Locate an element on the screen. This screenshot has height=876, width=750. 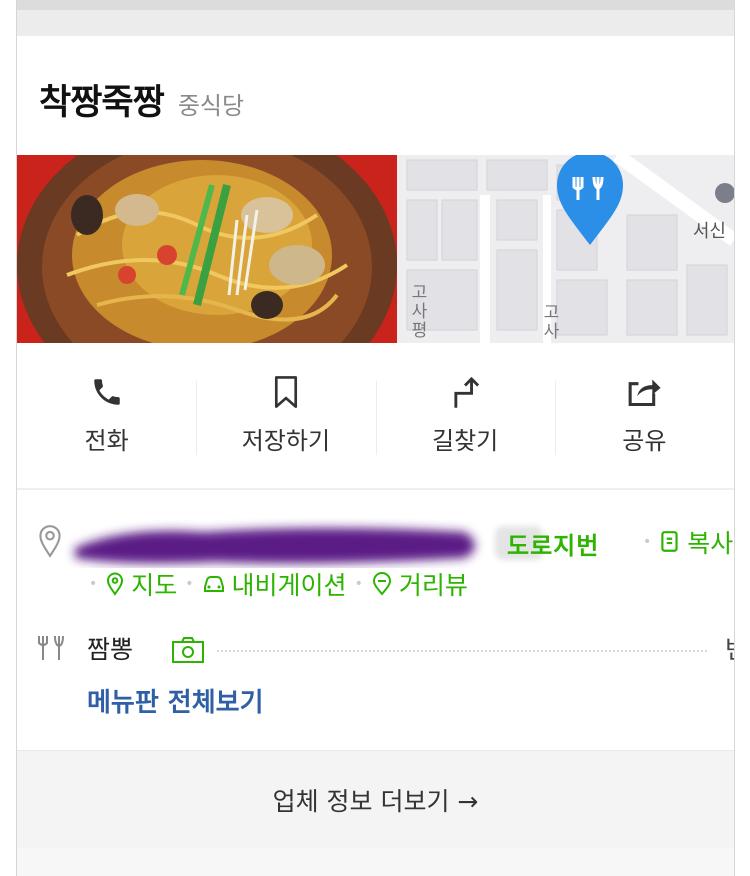
map-place-label: 서신 is located at coordinates (709, 231).